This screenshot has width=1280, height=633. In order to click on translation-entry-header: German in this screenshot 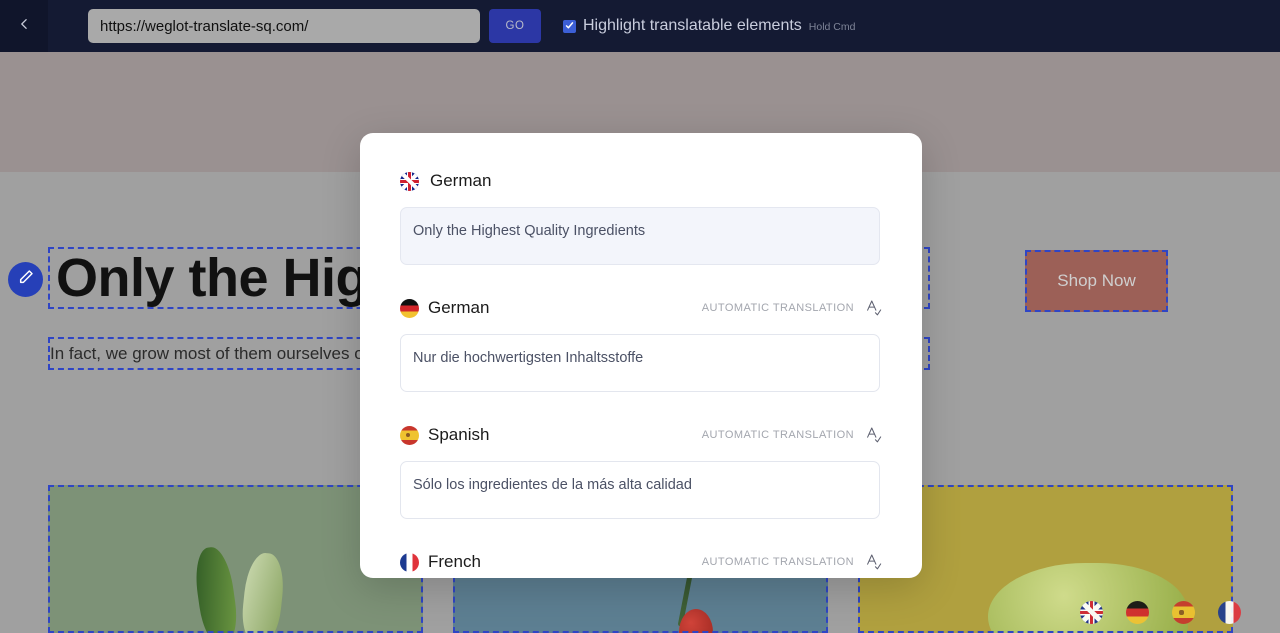, I will do `click(641, 181)`.